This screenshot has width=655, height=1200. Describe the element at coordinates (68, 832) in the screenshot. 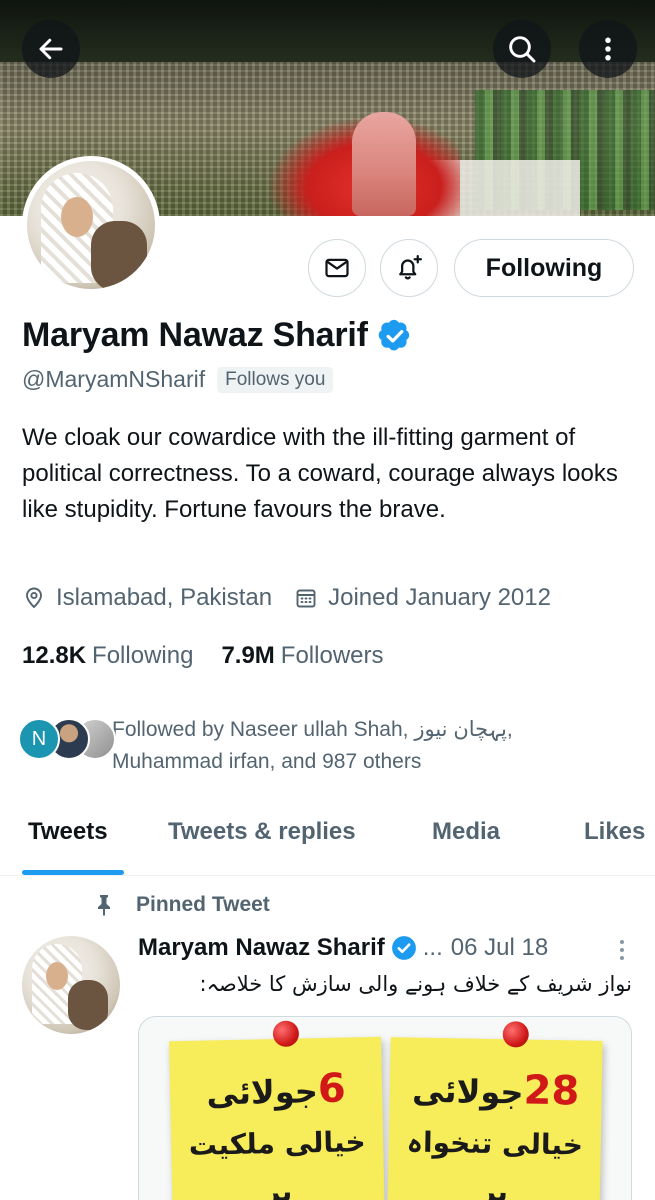

I see `tab-tweets: Tweets` at that location.